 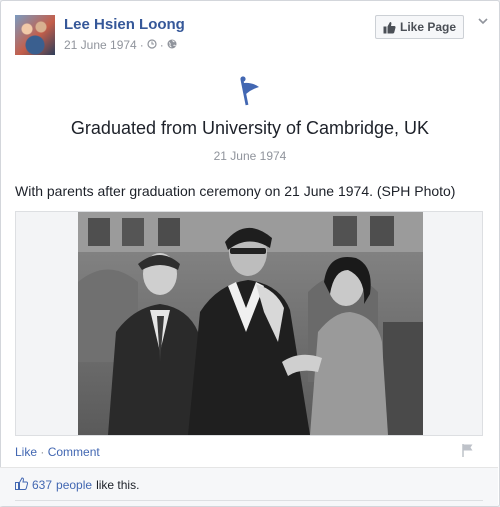 I want to click on comment-link: Comment, so click(x=74, y=452).